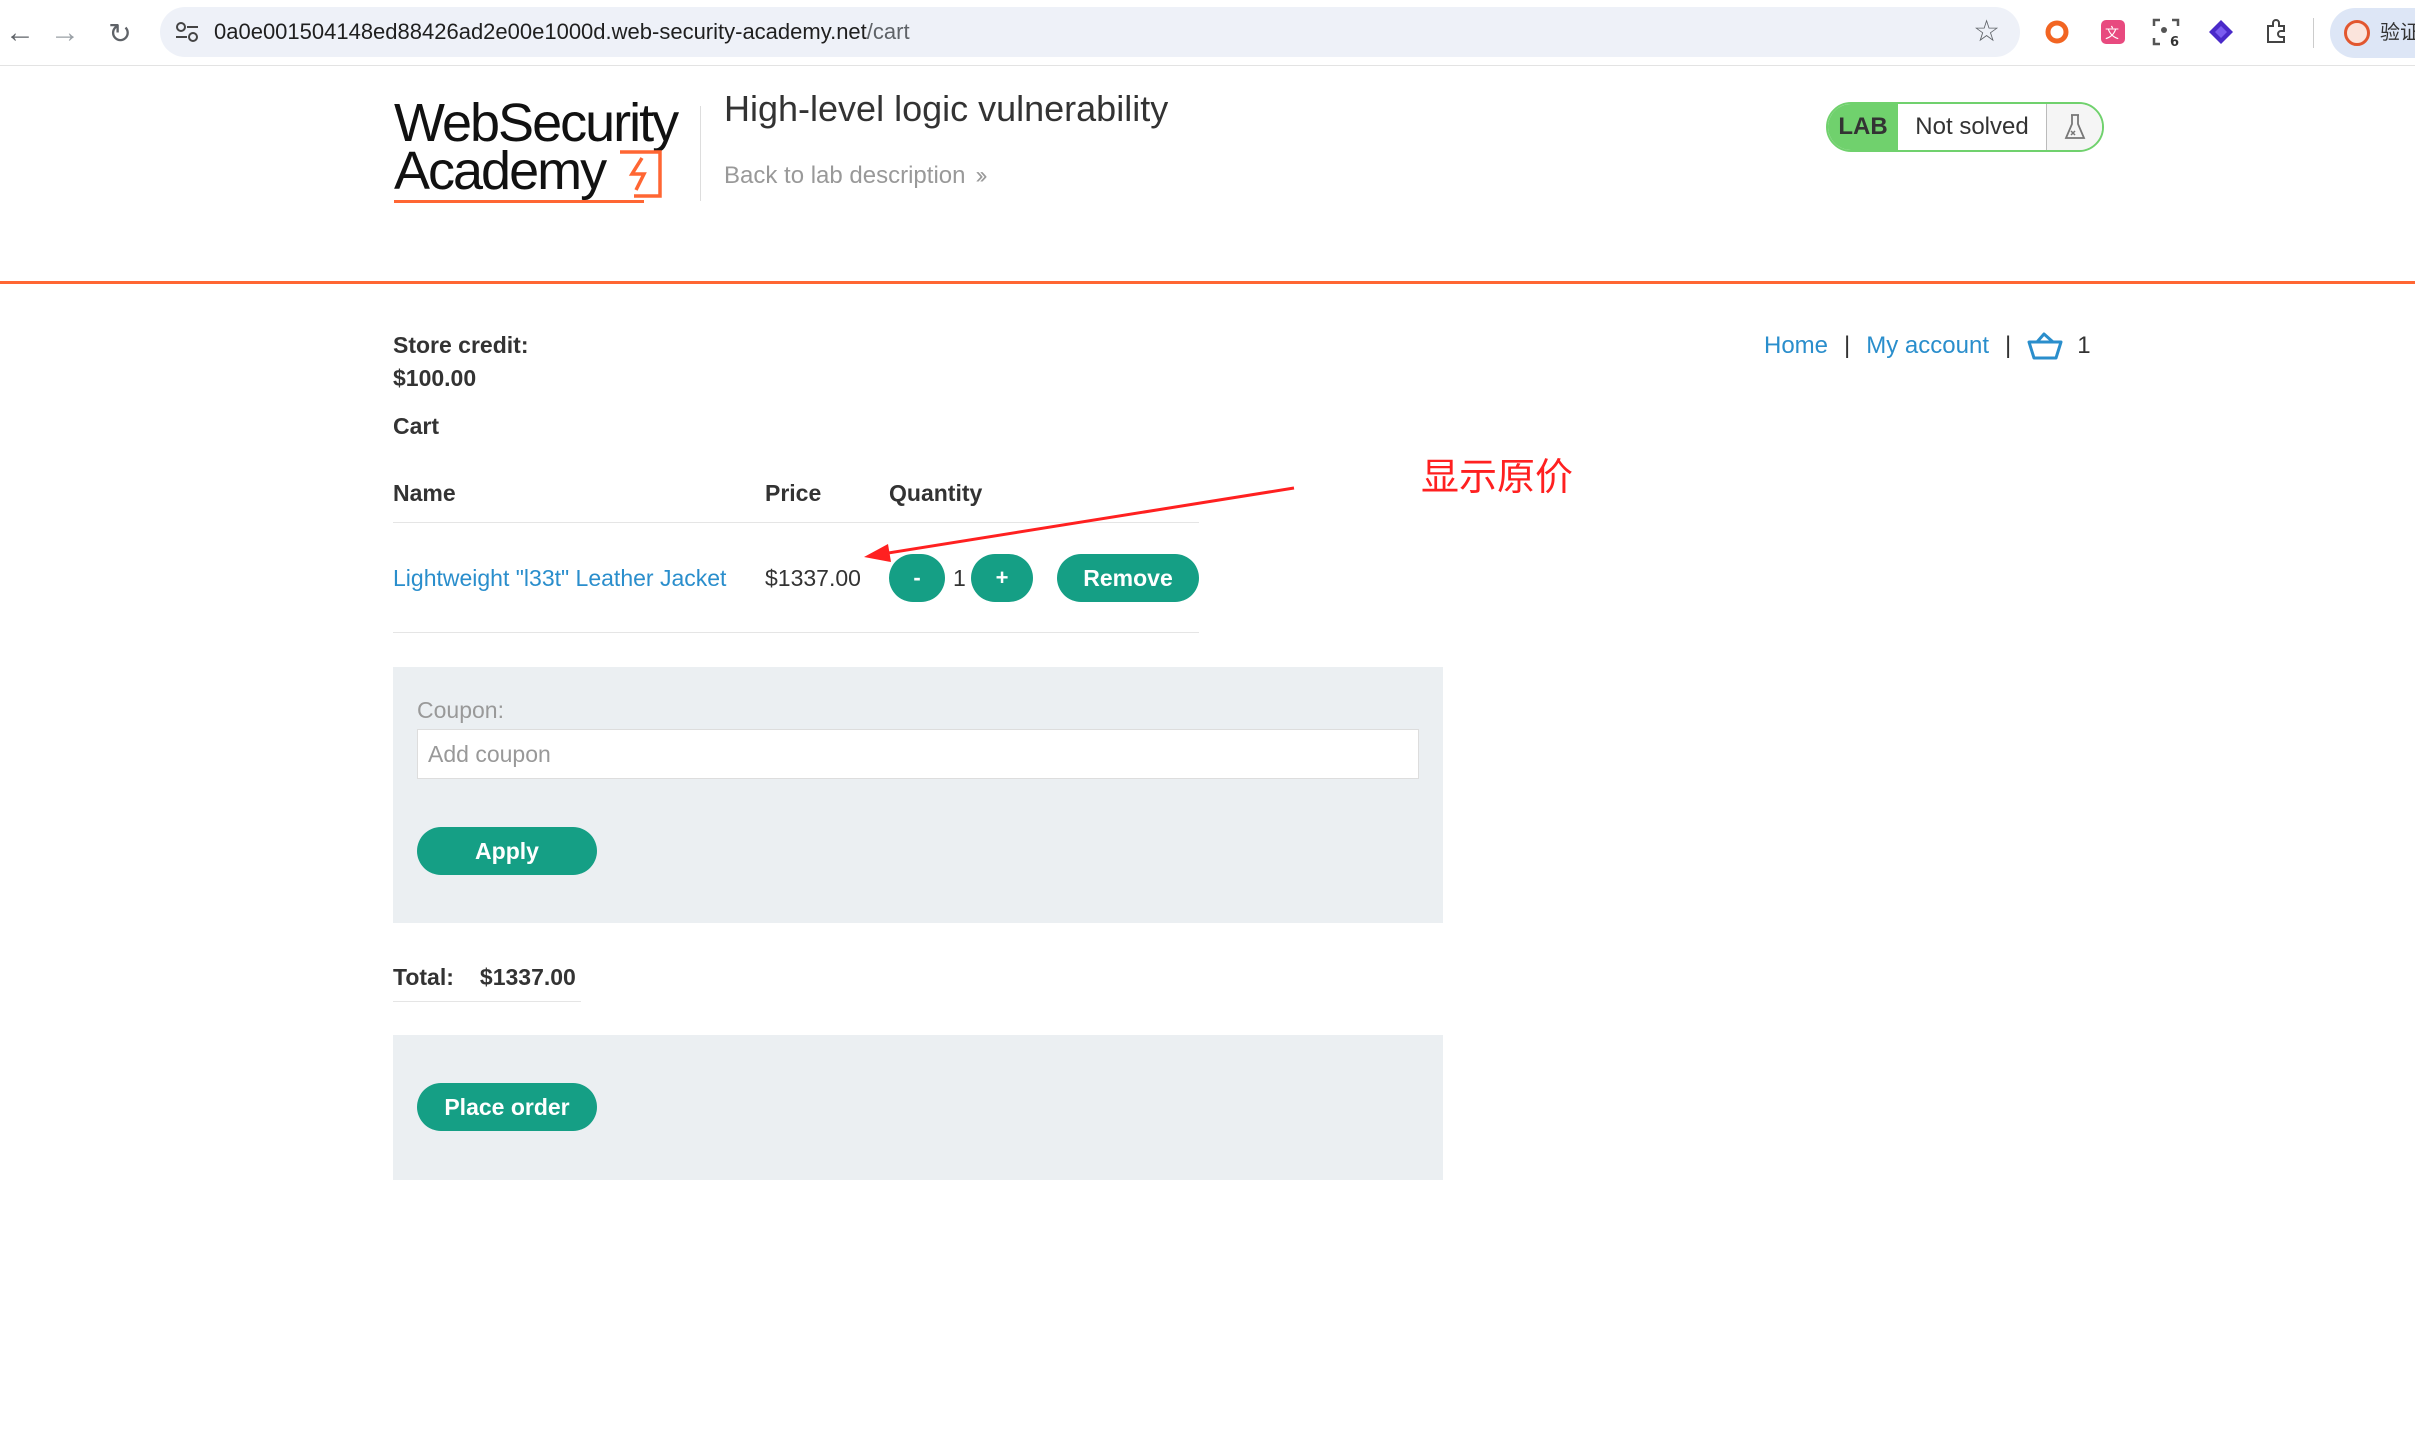  I want to click on store-credit-value: $100.00, so click(435, 378).